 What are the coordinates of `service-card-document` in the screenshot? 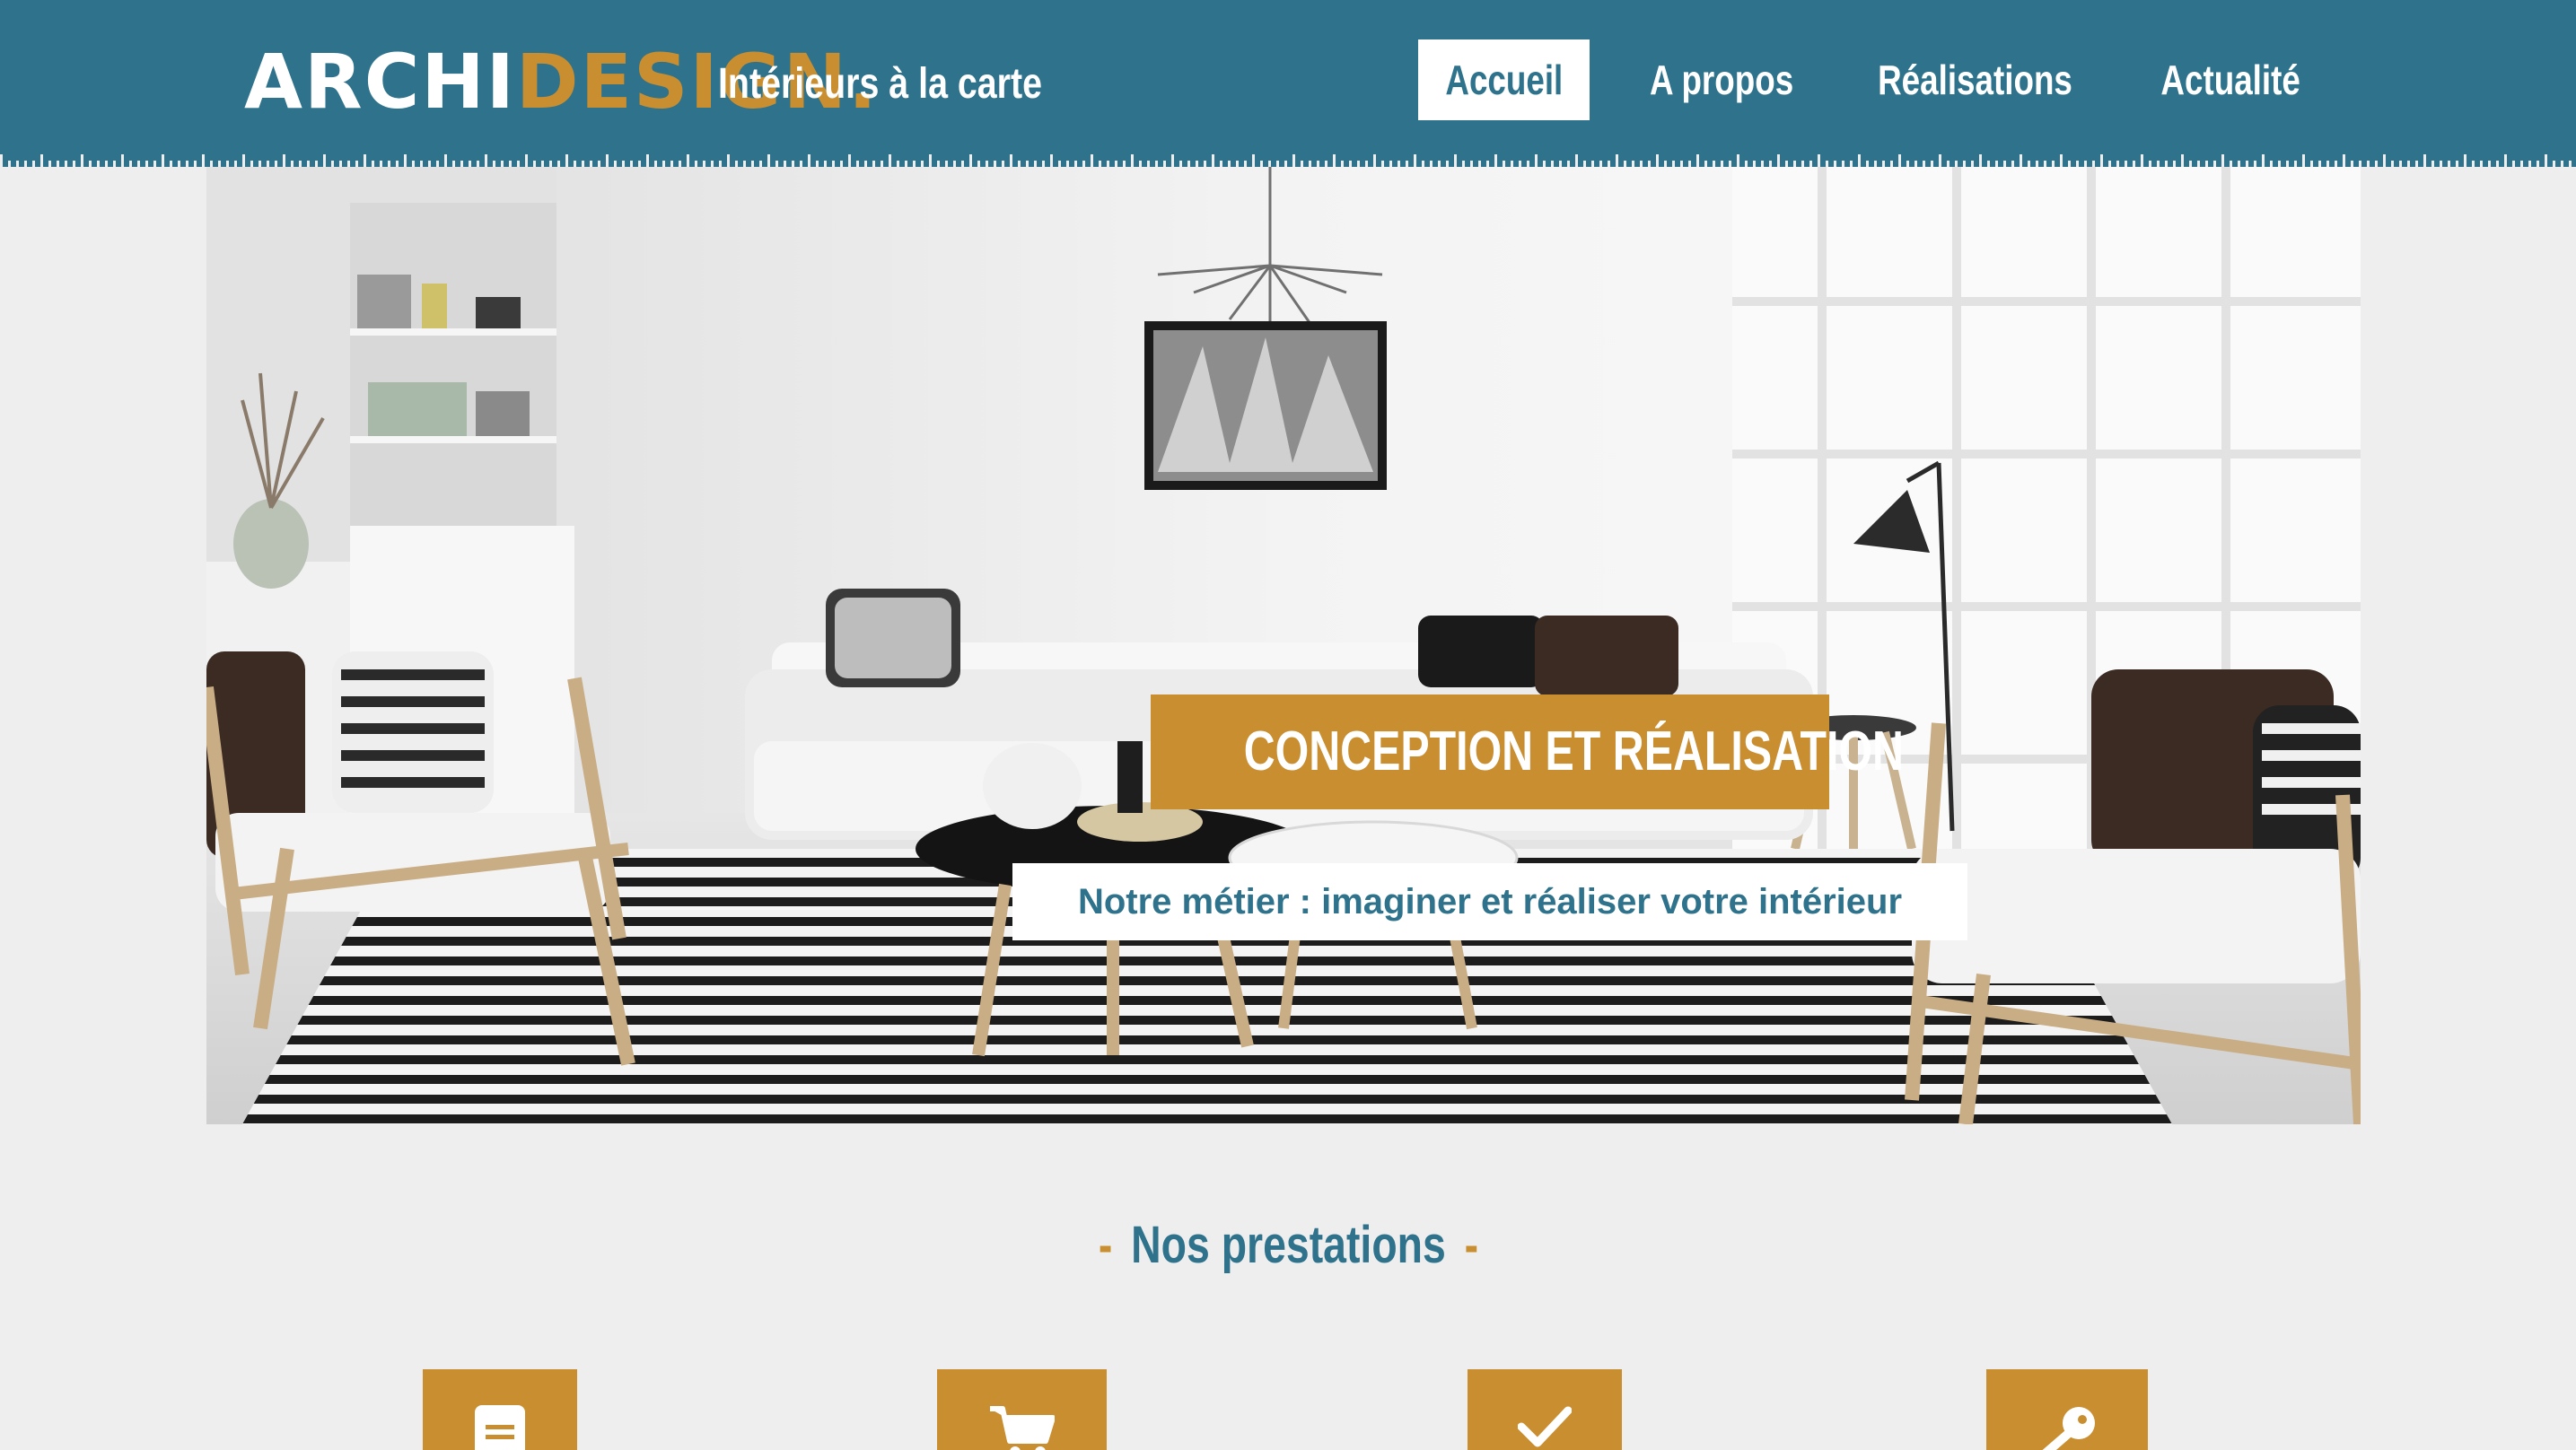 It's located at (500, 1409).